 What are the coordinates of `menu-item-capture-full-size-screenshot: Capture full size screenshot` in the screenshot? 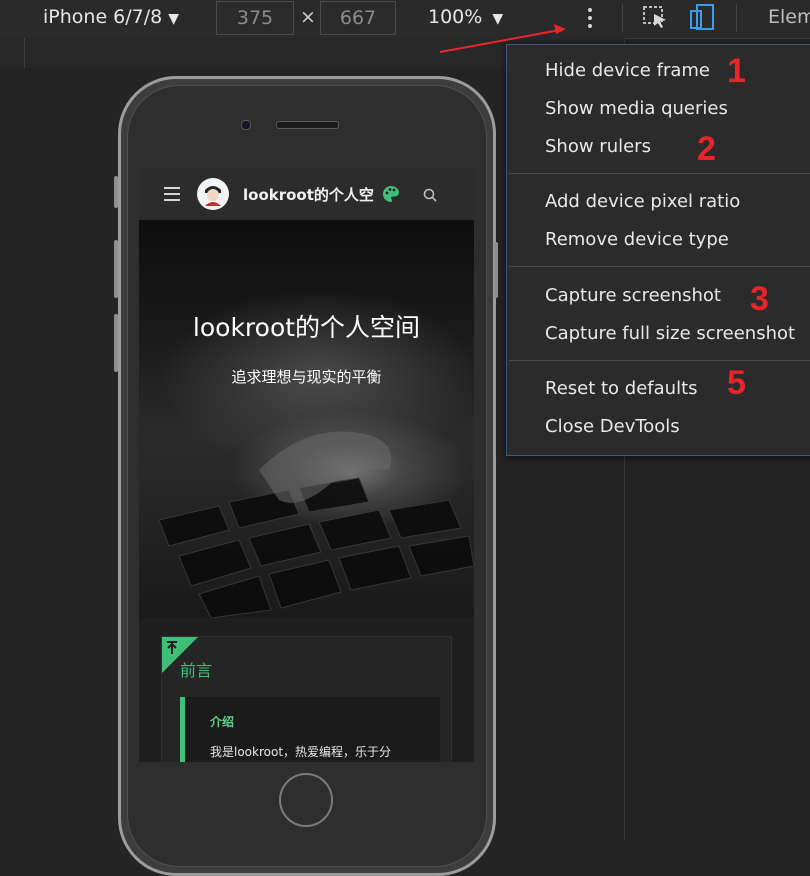 It's located at (670, 333).